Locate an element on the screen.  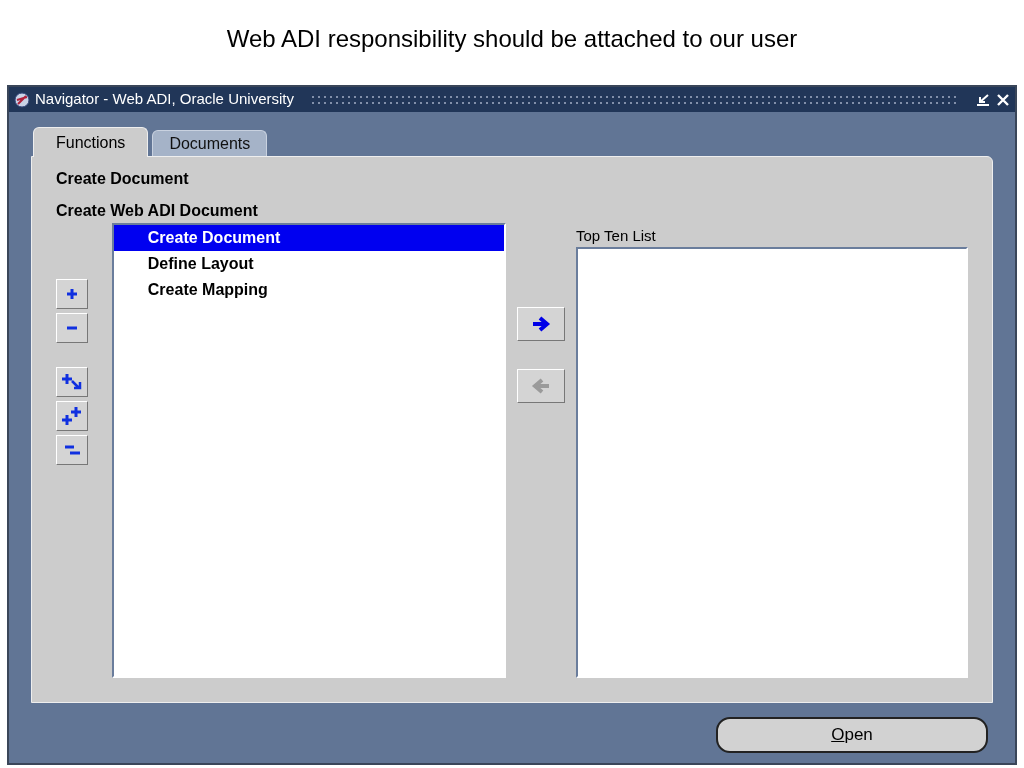
breadcrumb-text: Create Web ADI Document is located at coordinates (157, 211).